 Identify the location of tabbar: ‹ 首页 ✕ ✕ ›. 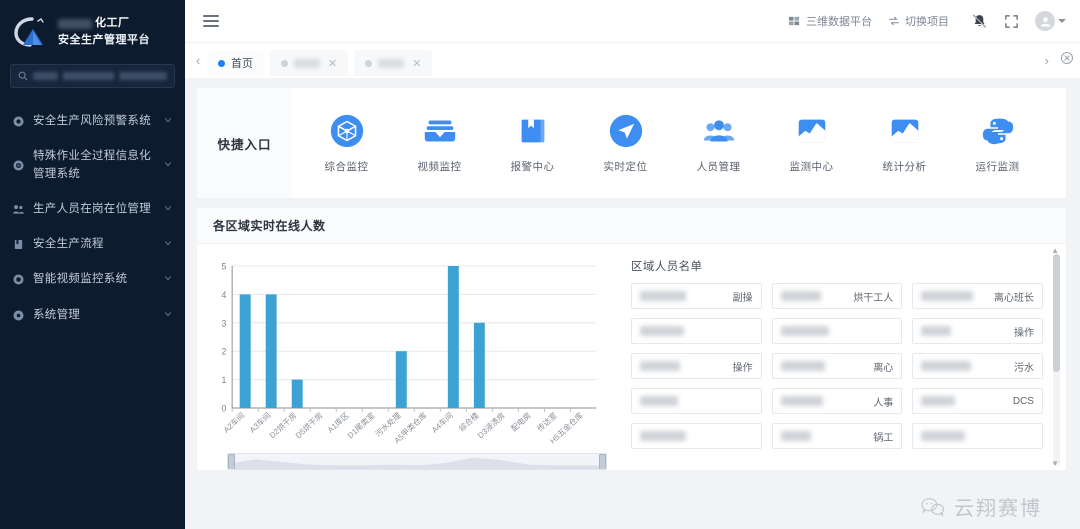
(632, 60).